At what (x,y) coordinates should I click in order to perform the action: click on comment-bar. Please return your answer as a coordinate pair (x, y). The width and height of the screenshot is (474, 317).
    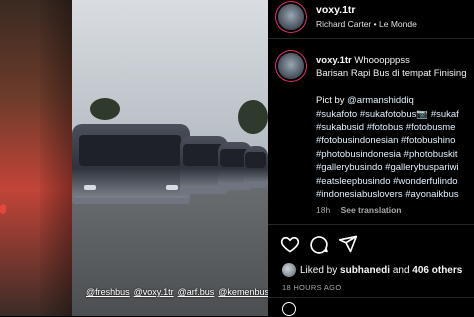
    Looking at the image, I should click on (371, 307).